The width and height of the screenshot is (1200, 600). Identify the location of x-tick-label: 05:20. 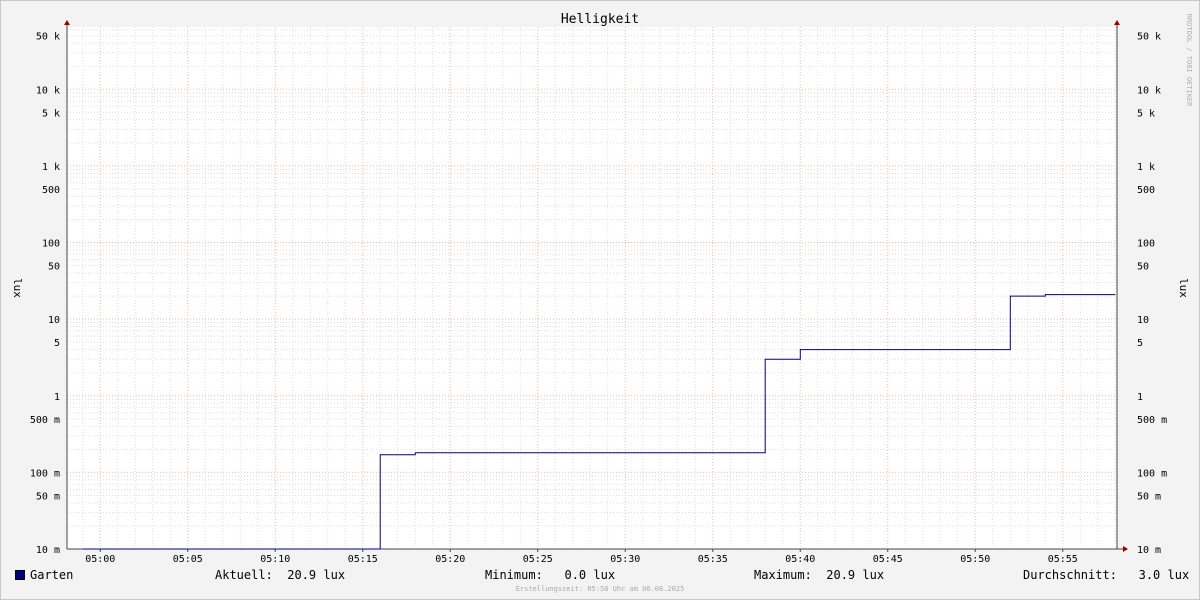
(450, 559).